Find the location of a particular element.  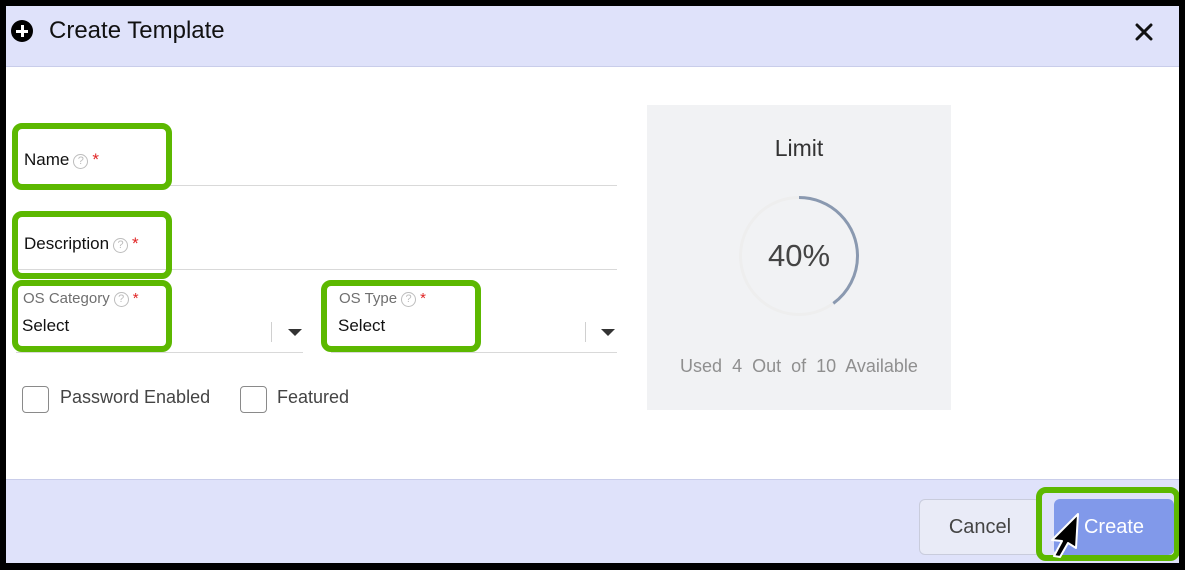

os-category-select: OS Category? * Select is located at coordinates (159, 319).